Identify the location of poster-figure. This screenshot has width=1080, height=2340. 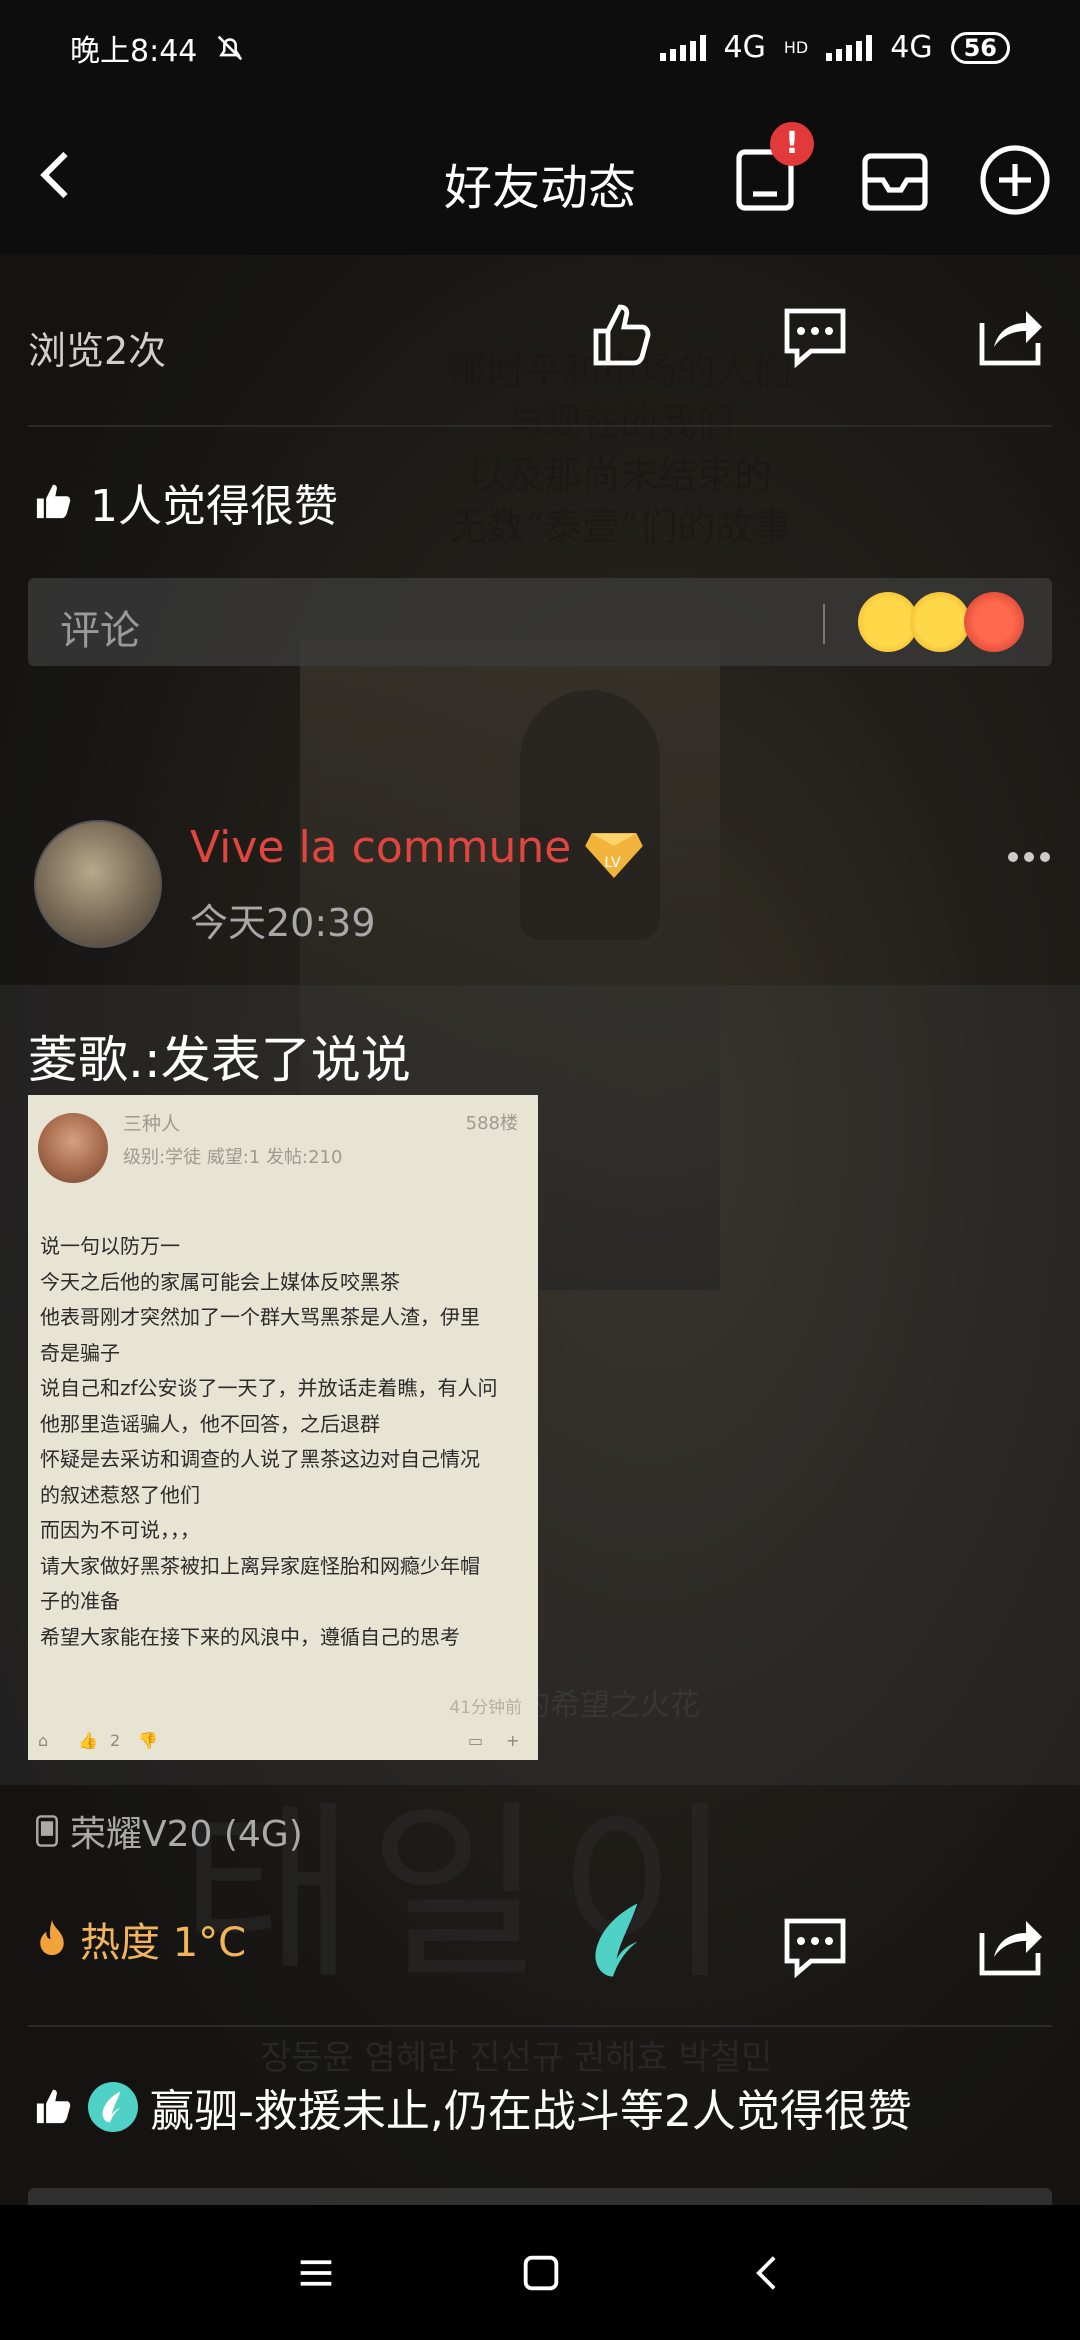
(590, 815).